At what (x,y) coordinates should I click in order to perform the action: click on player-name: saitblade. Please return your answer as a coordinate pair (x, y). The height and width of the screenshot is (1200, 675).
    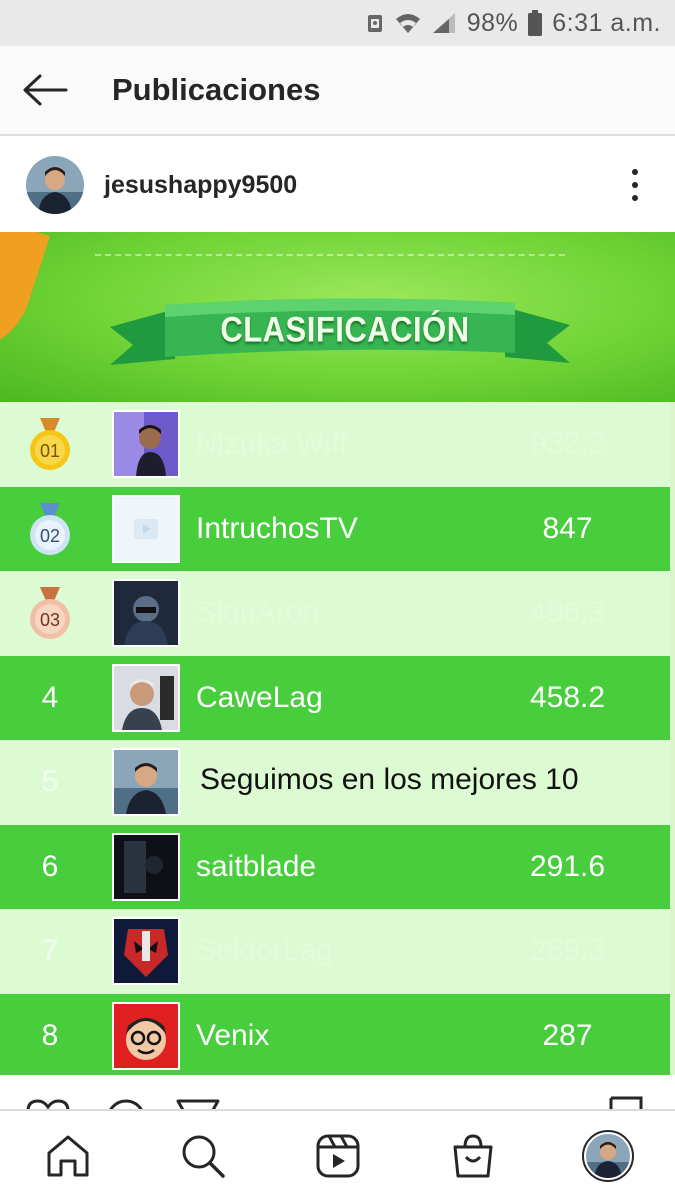
    Looking at the image, I should click on (256, 866).